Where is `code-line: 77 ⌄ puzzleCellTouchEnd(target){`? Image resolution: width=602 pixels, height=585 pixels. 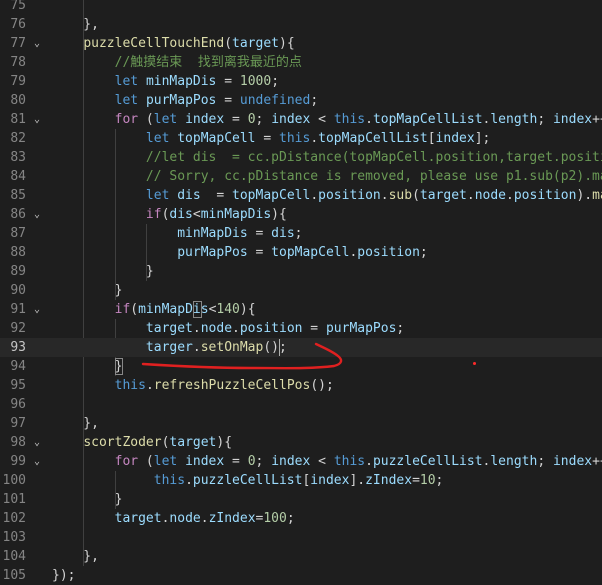
code-line: 77 ⌄ puzzleCellTouchEnd(target){ is located at coordinates (301, 43).